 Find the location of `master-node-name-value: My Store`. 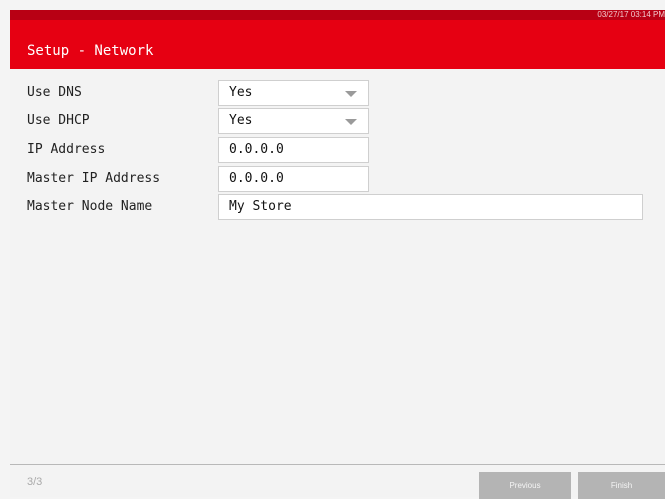

master-node-name-value: My Store is located at coordinates (260, 206).